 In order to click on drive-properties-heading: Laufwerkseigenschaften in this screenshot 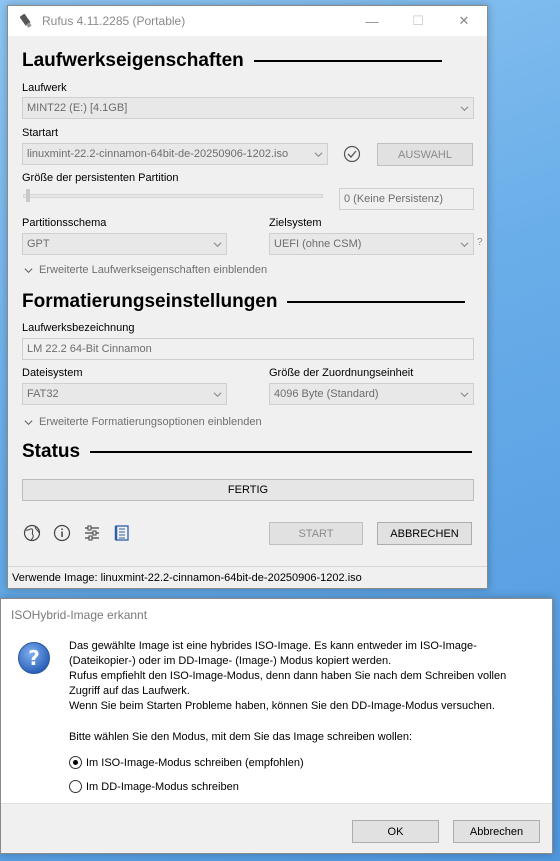, I will do `click(232, 61)`.